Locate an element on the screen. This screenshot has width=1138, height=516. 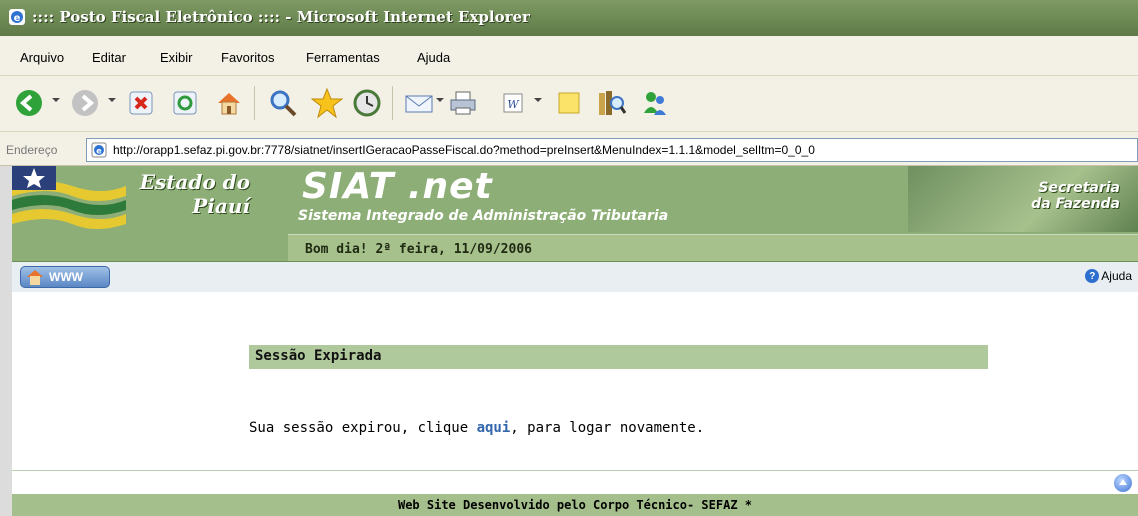
secretaria-title: Secretaria da Fazenda is located at coordinates (1046, 196).